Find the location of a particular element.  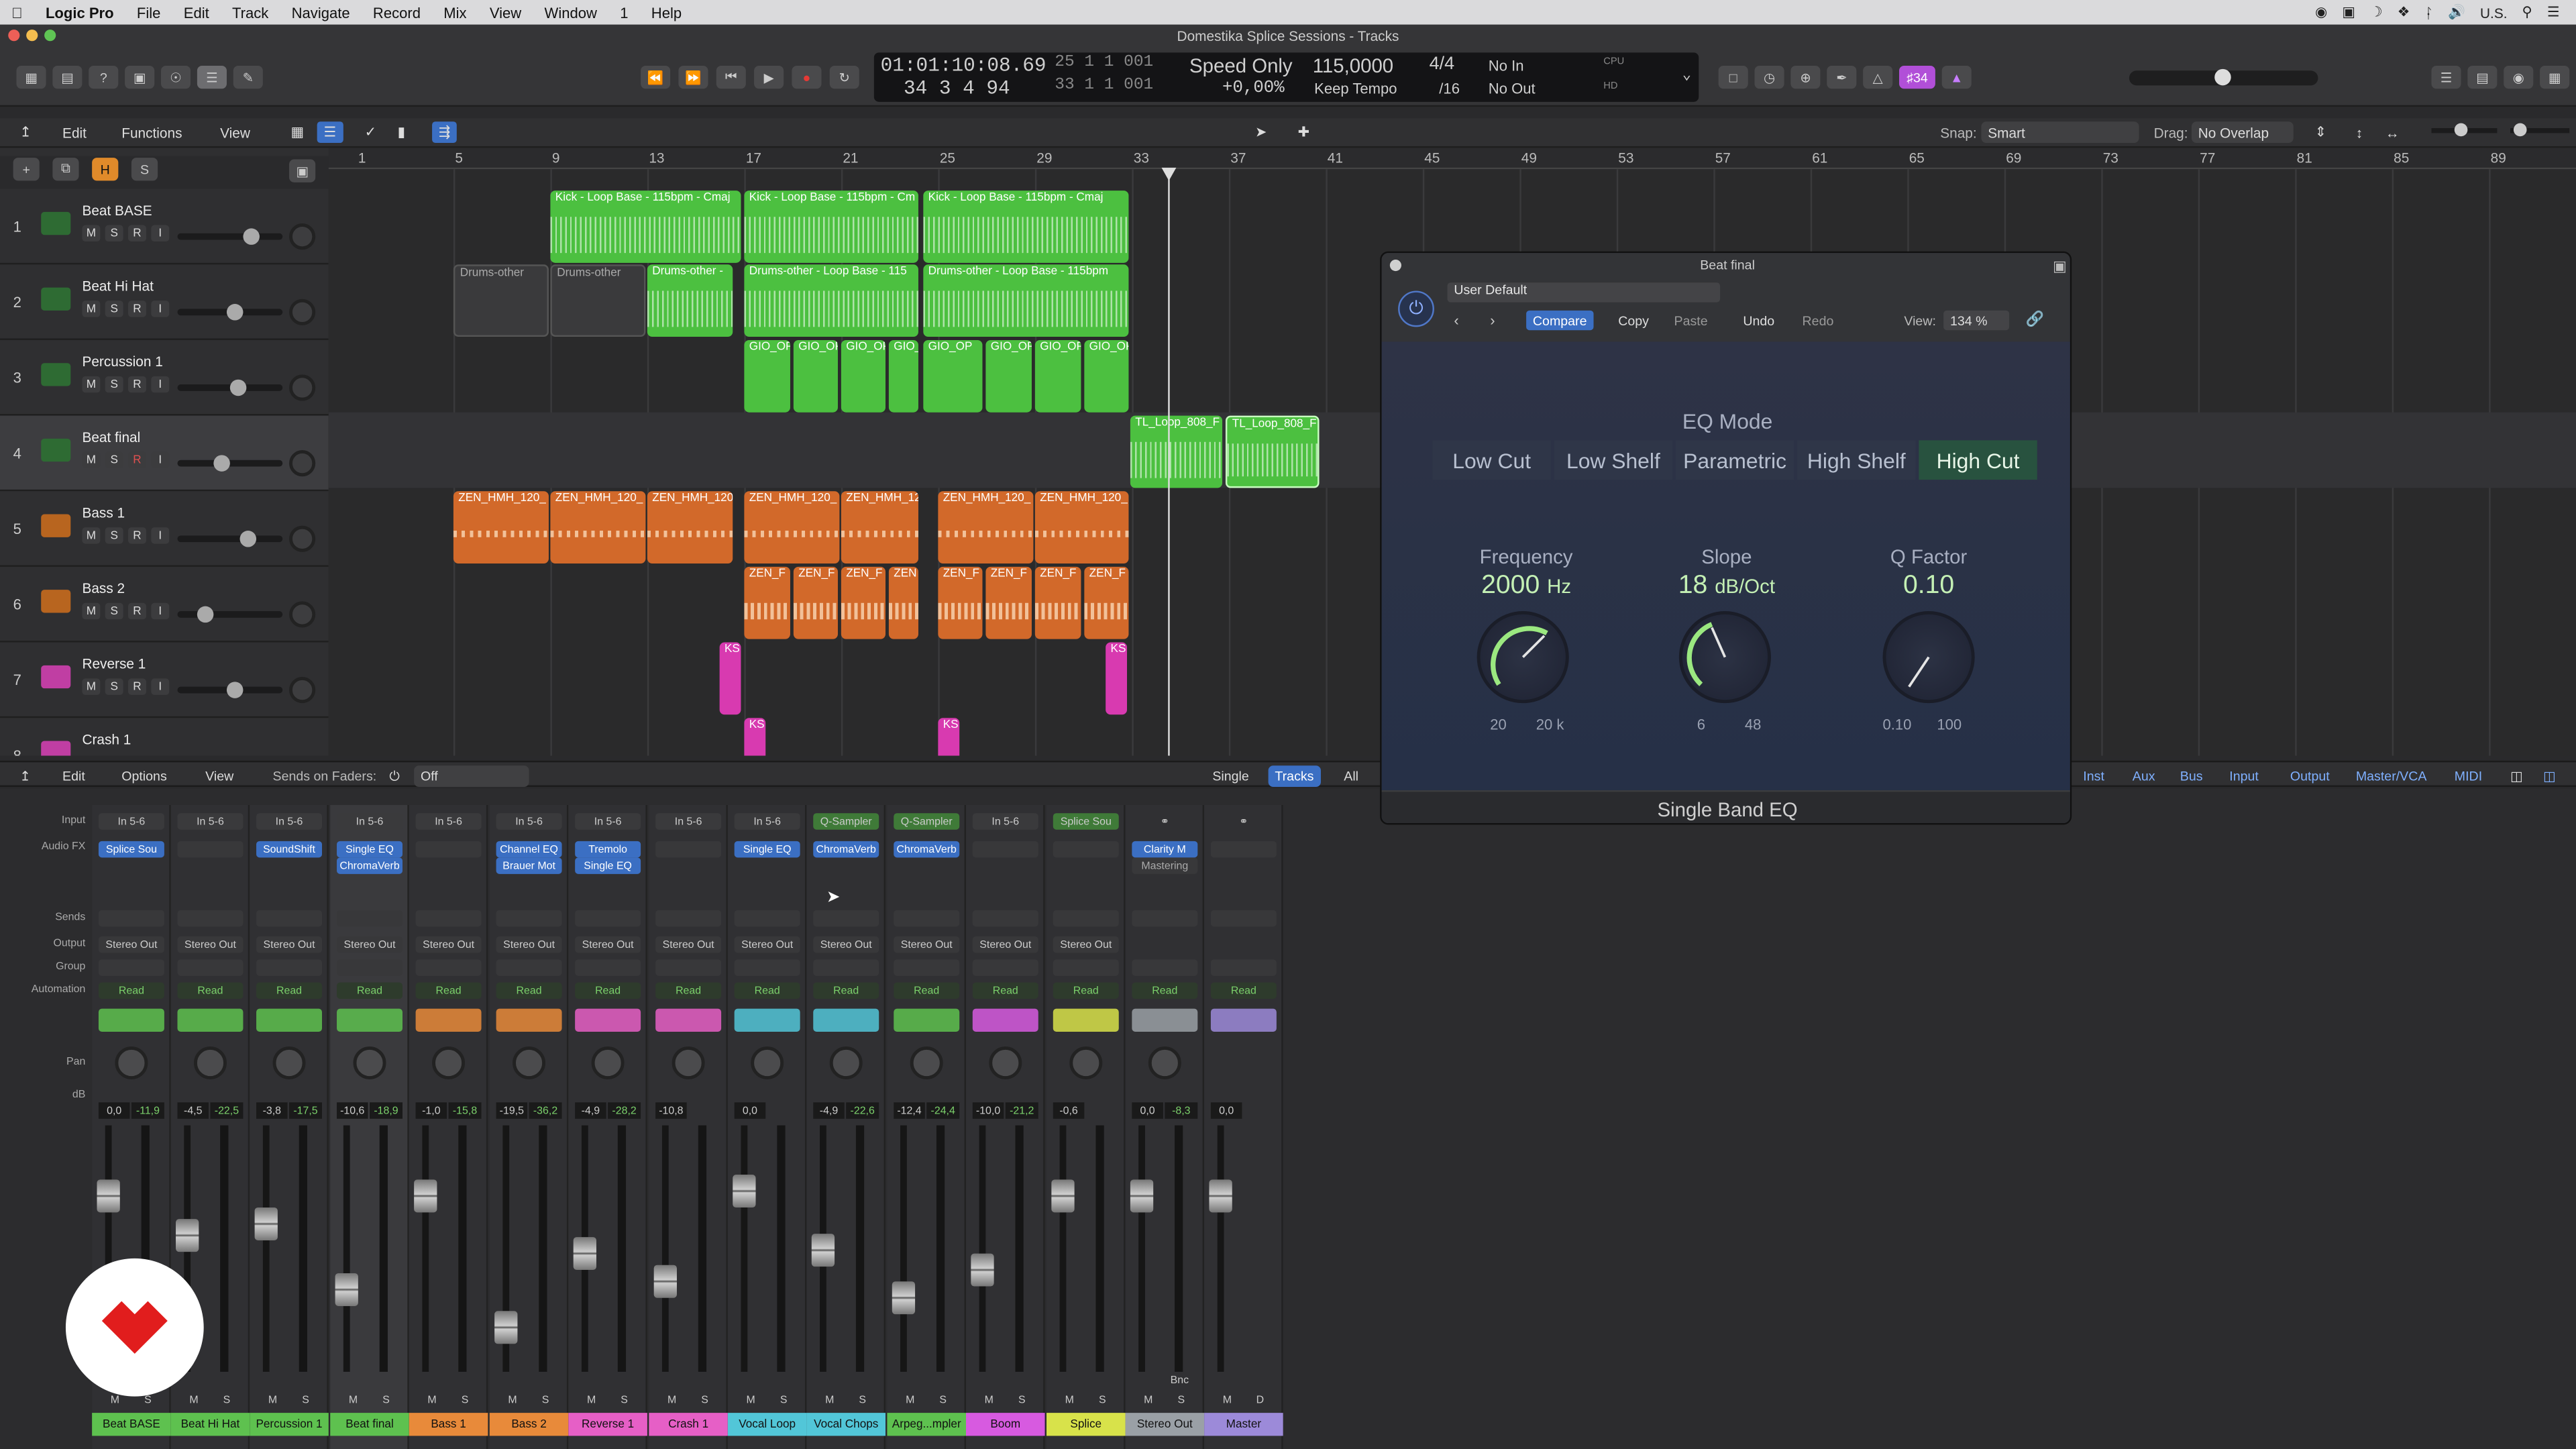

all-view-button: All is located at coordinates (1350, 776).